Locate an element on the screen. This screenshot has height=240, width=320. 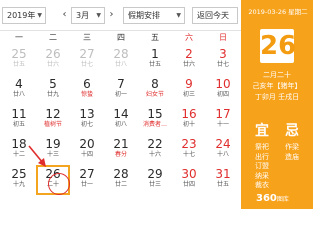
day-number: 5 is located at coordinates (53, 84).